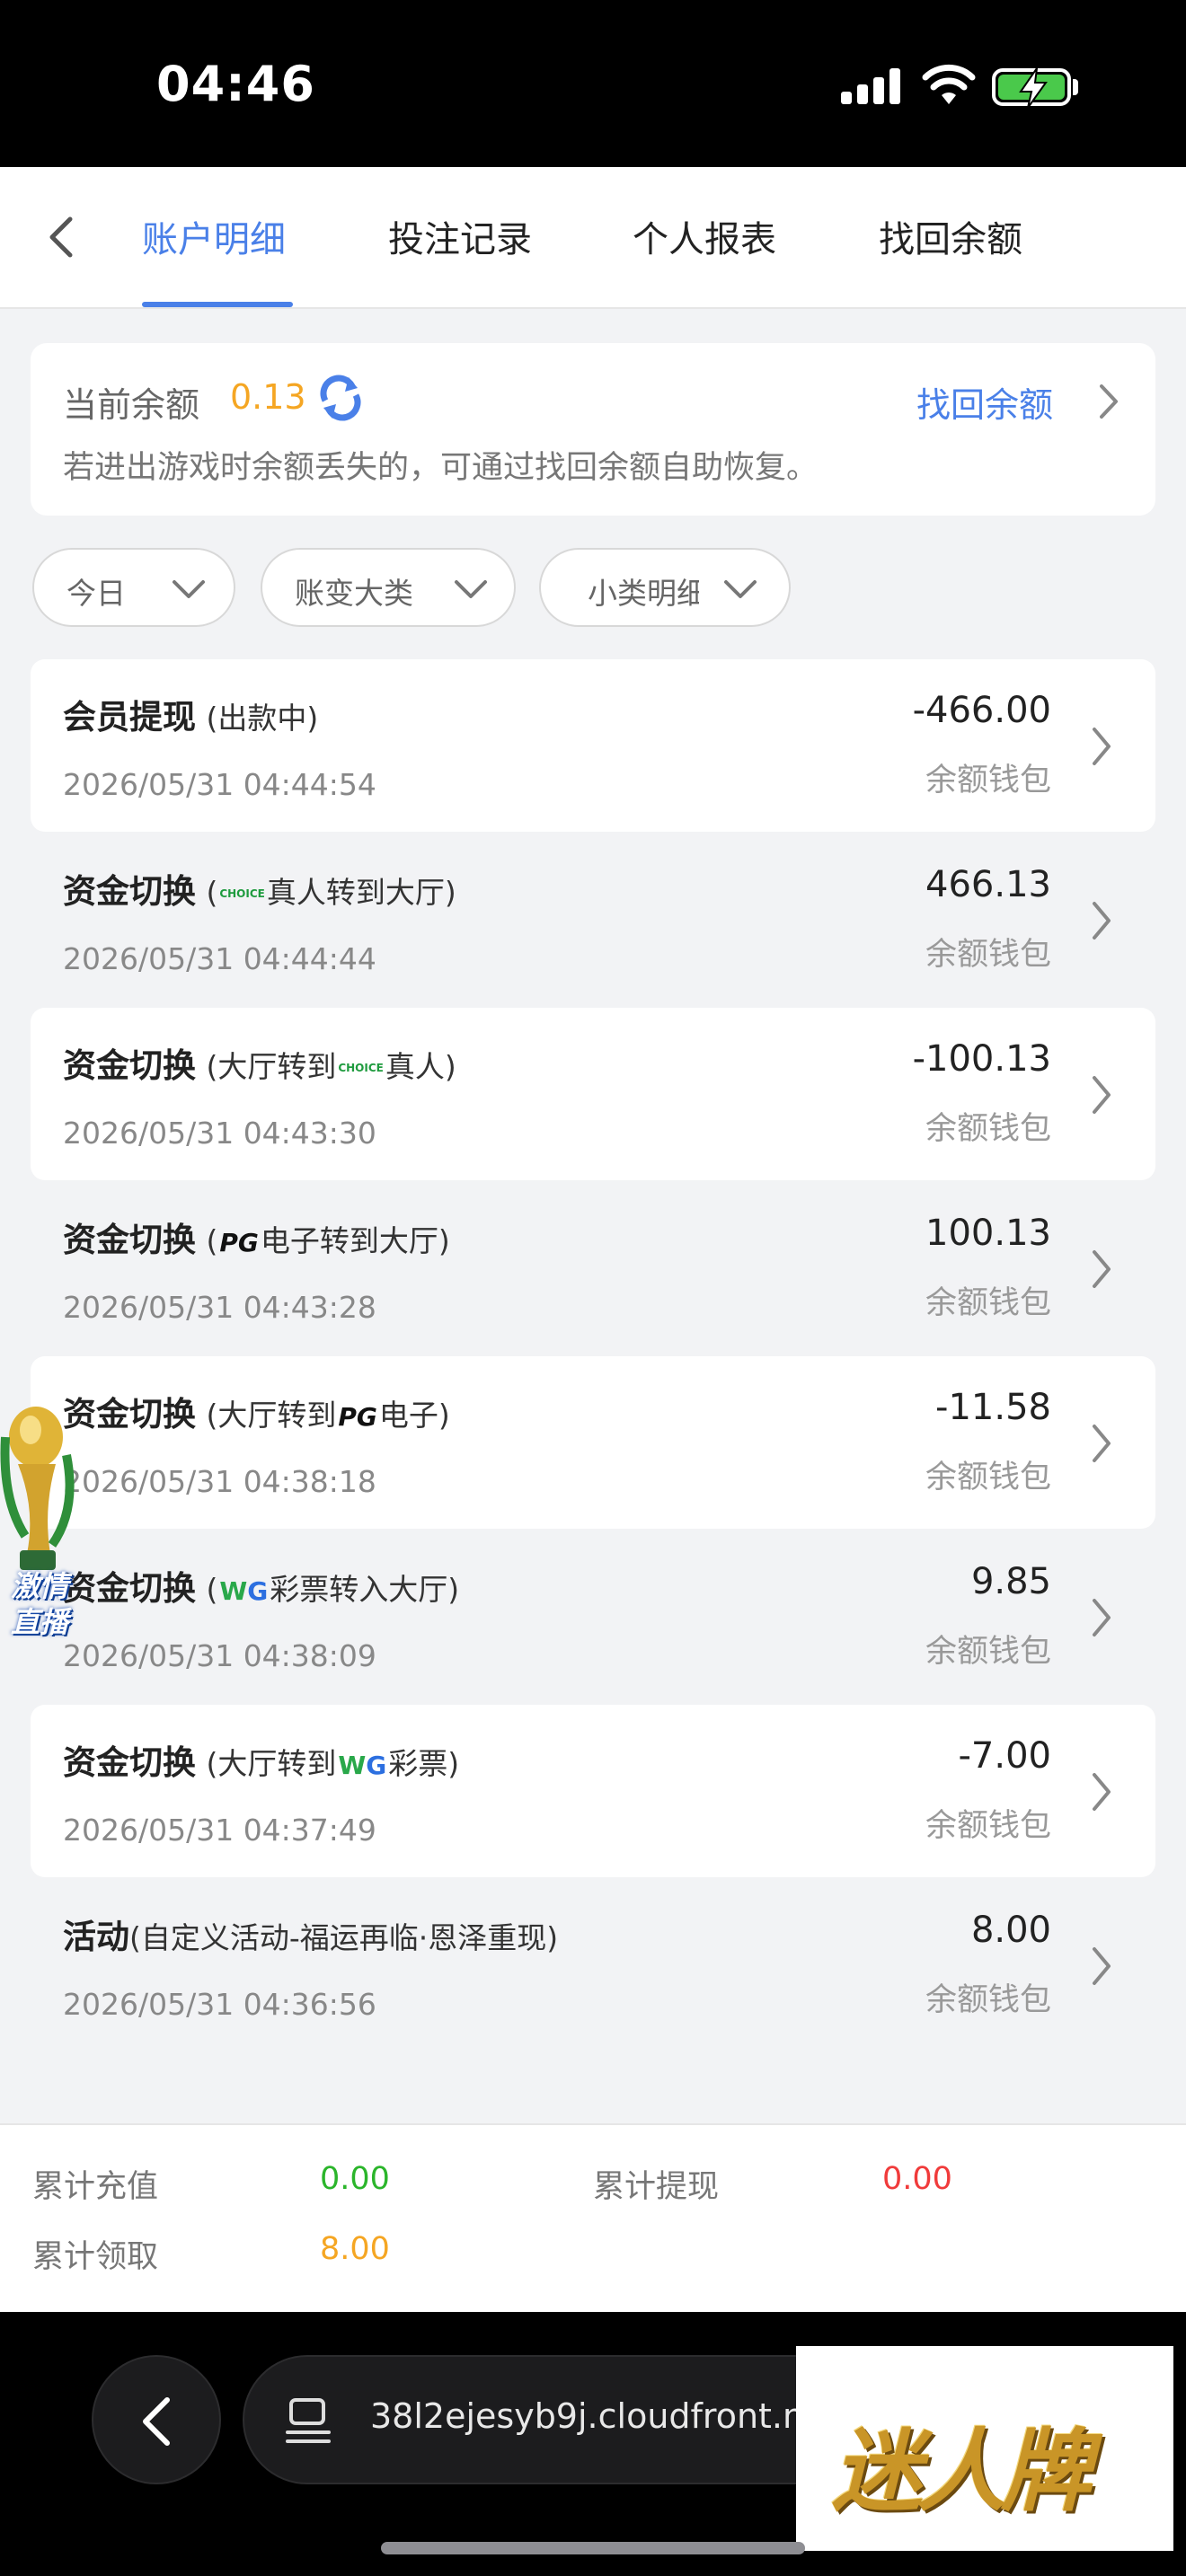 The height and width of the screenshot is (2576, 1186). I want to click on wifi-icon, so click(949, 84).